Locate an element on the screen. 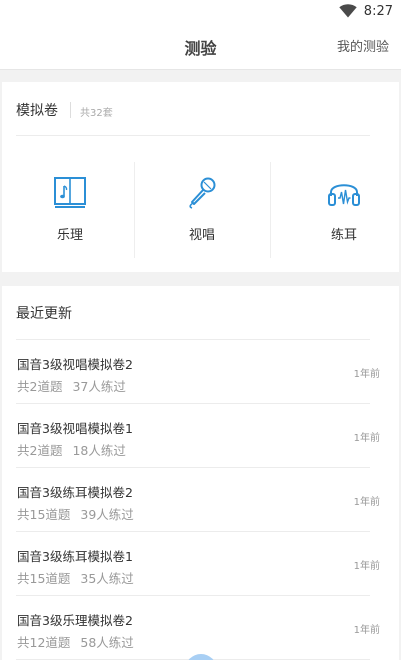 The width and height of the screenshot is (401, 660). item-meta: 共2道题 37人练过 is located at coordinates (71, 385).